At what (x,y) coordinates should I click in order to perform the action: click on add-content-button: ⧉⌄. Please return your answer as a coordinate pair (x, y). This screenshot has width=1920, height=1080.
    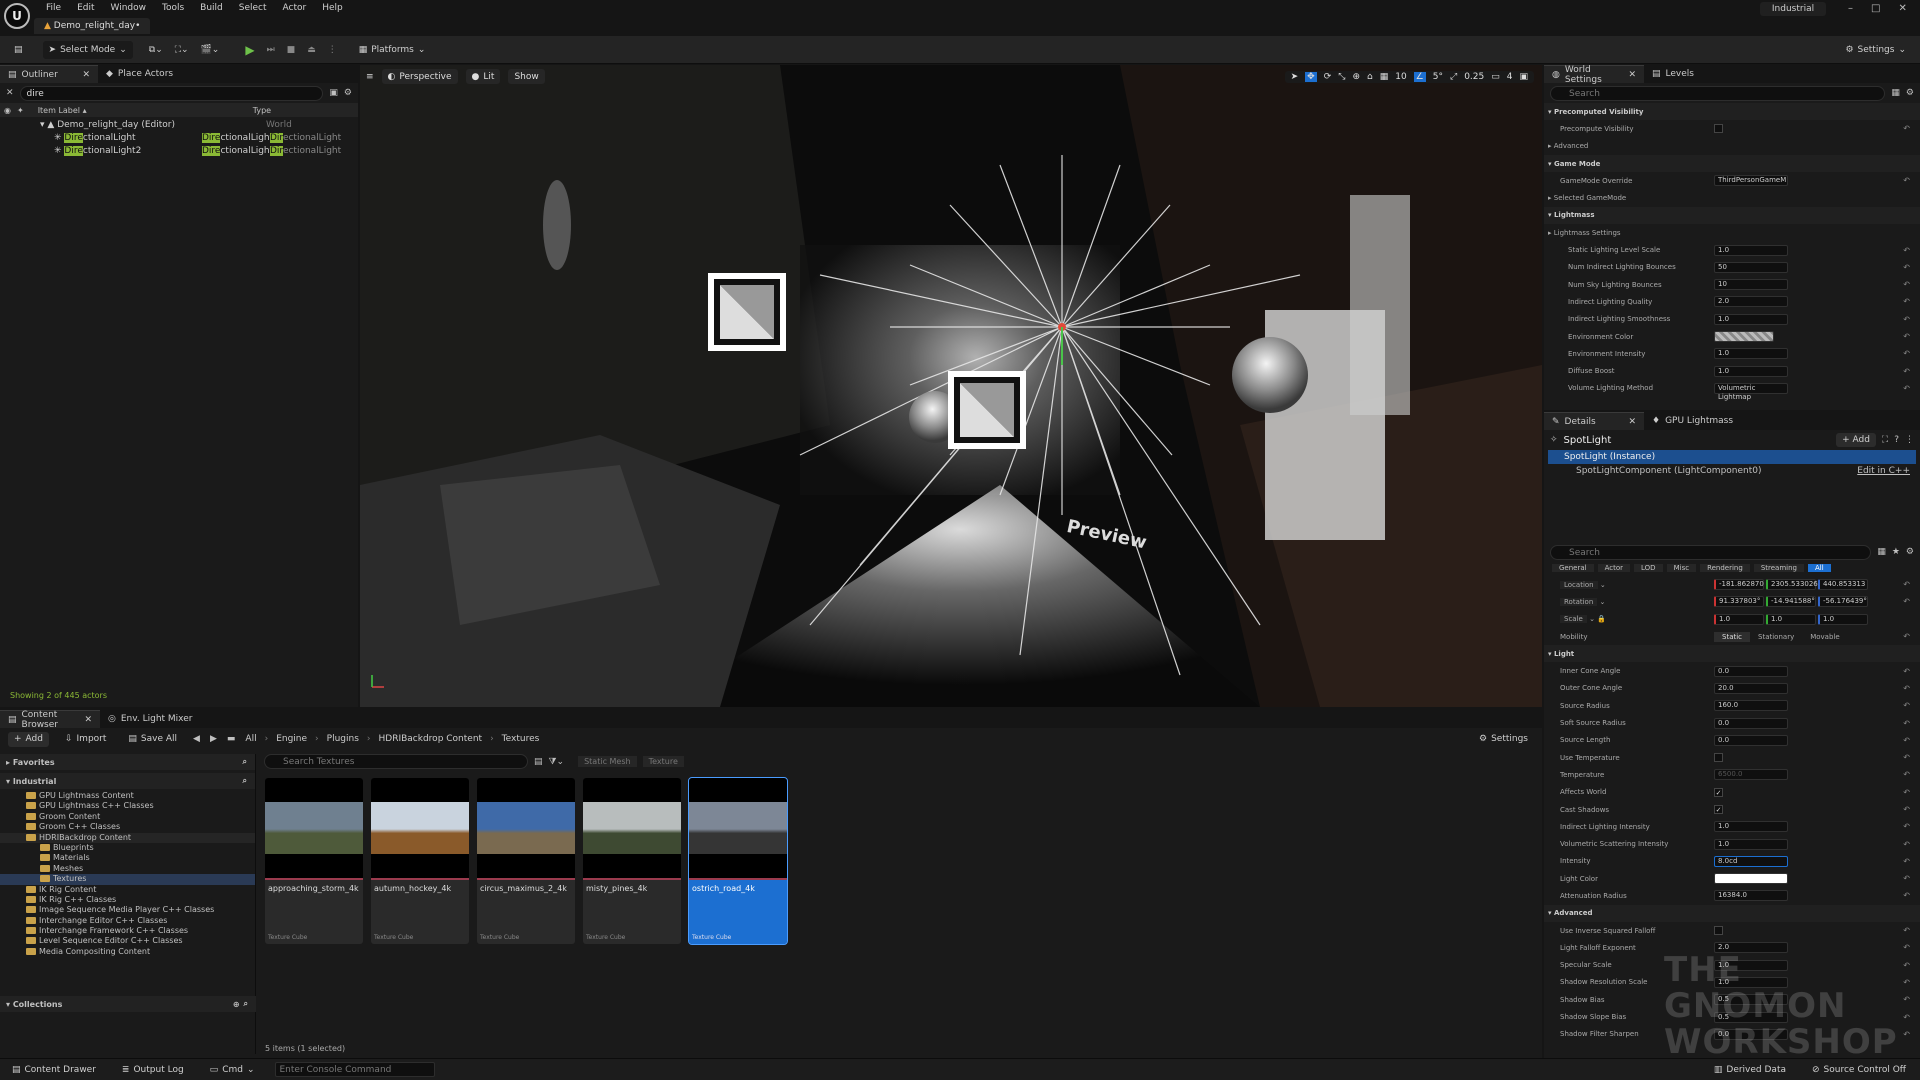
    Looking at the image, I should click on (156, 50).